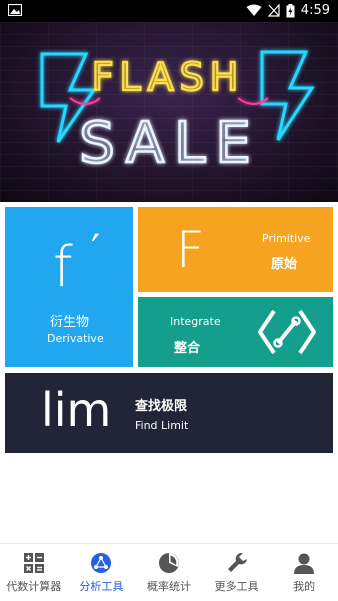  What do you see at coordinates (187, 348) in the screenshot?
I see `integrate-title-cn: 整合` at bounding box center [187, 348].